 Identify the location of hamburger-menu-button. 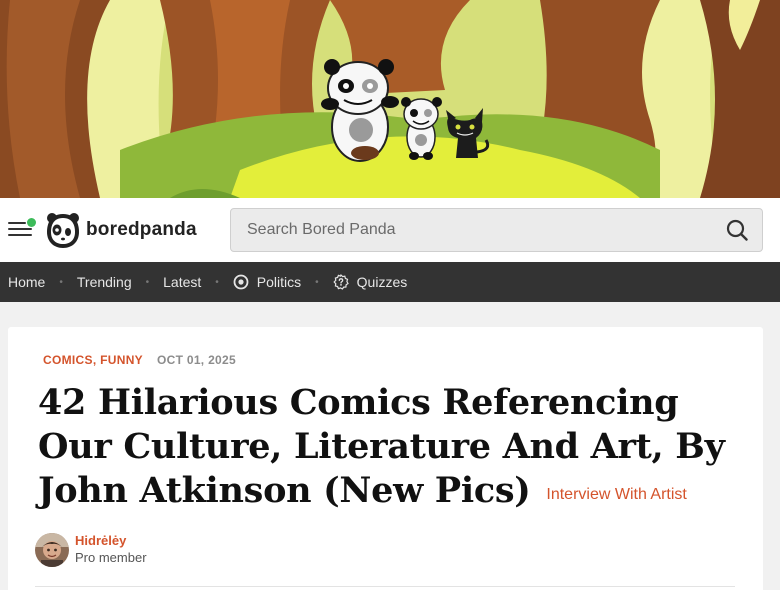
(22, 229).